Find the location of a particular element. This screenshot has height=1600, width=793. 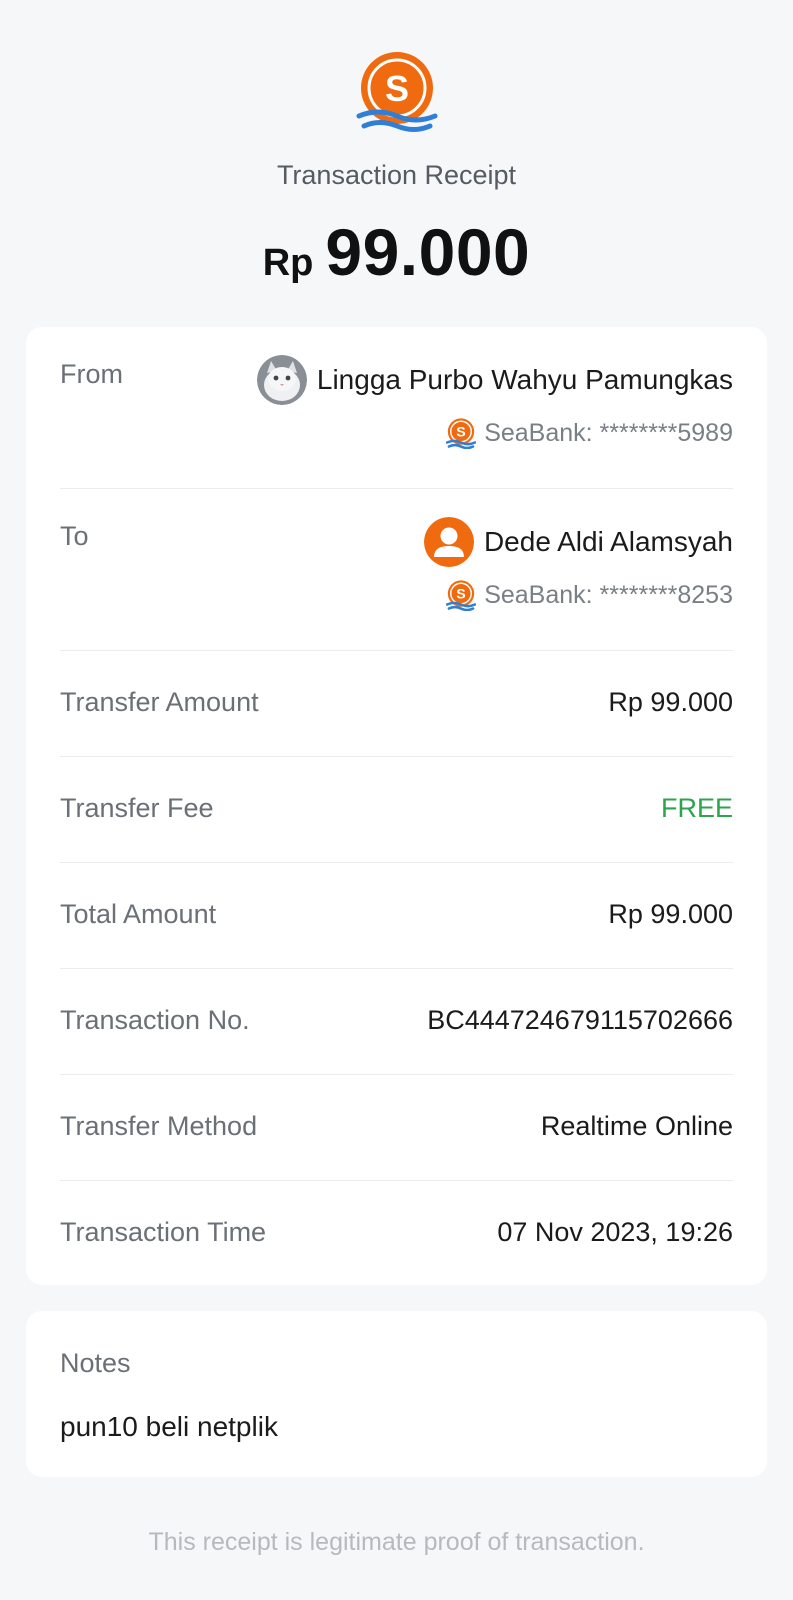

to-party: Dede Aldi Alamsyah is located at coordinates (578, 542).